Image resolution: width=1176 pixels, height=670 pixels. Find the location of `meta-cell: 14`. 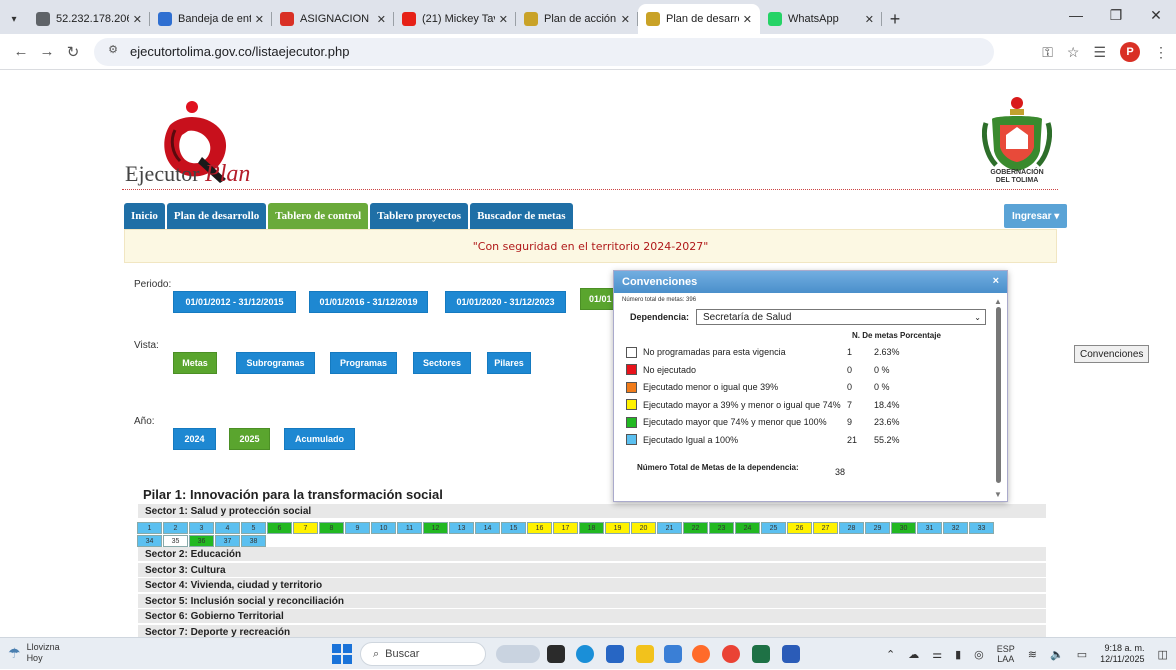

meta-cell: 14 is located at coordinates (487, 528).